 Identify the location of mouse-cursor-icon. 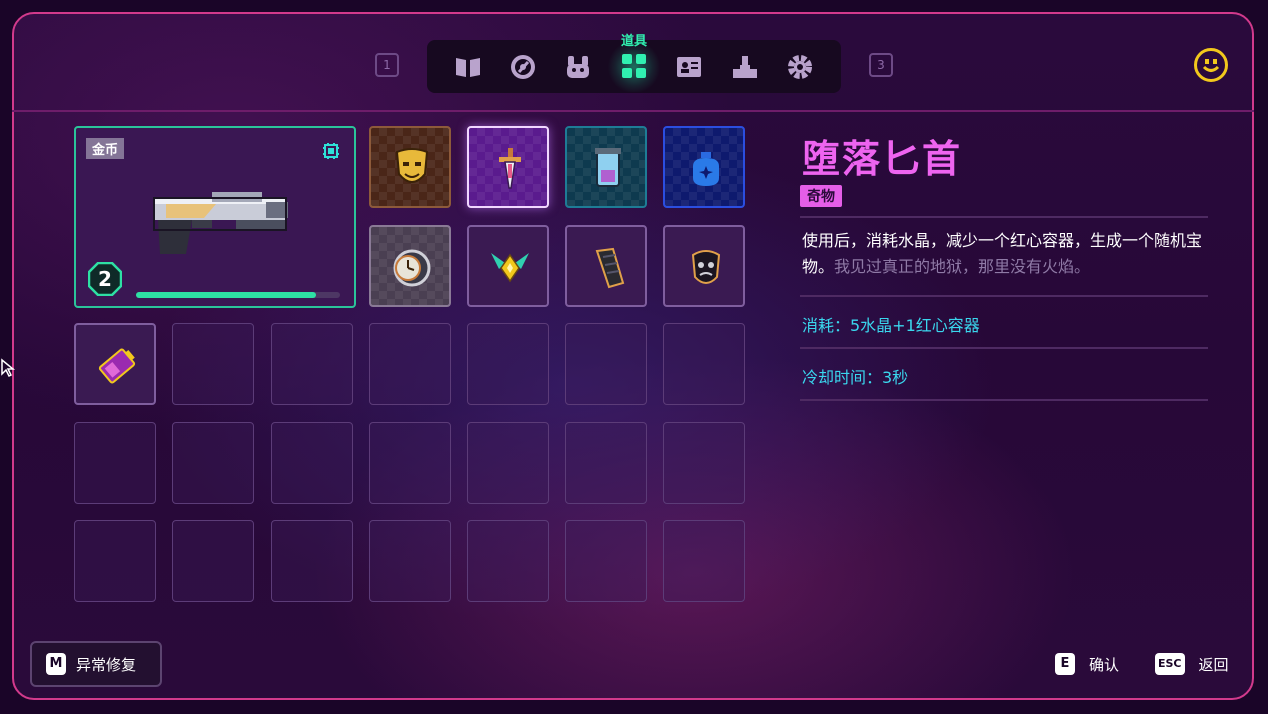
(8, 368).